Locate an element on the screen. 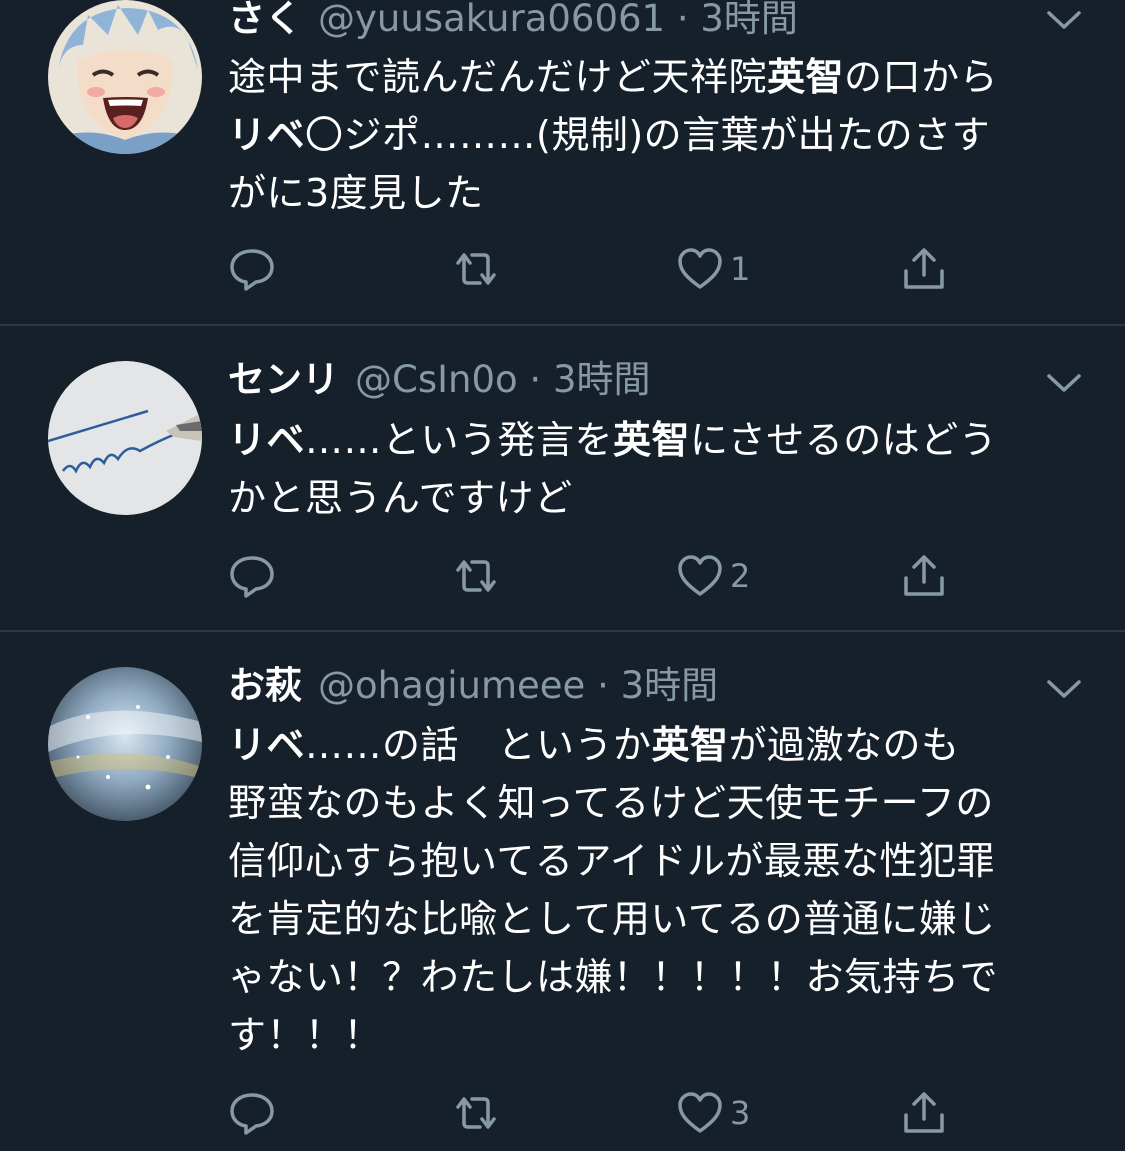 The image size is (1125, 1151). text-segment: が過激なのも is located at coordinates (844, 745).